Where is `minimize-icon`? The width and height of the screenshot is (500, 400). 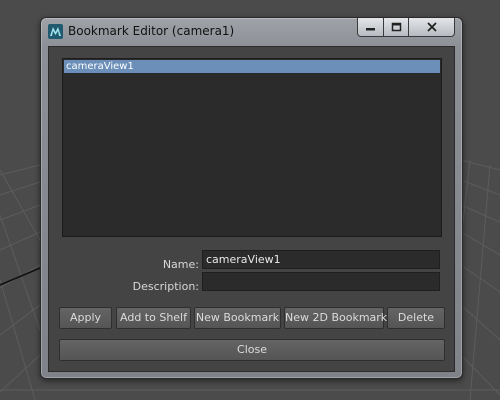 minimize-icon is located at coordinates (370, 29).